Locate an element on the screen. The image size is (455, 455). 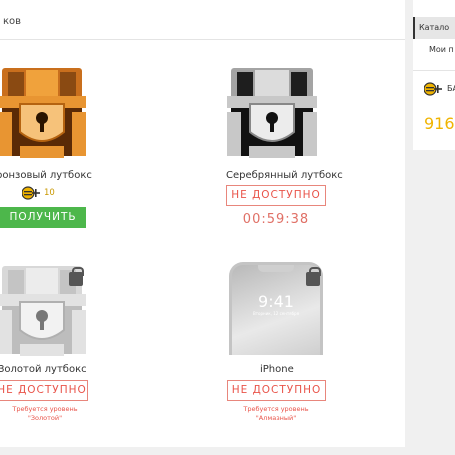
unavailable-button-gold: НЕ ДОСТУПНО is located at coordinates (44, 390).